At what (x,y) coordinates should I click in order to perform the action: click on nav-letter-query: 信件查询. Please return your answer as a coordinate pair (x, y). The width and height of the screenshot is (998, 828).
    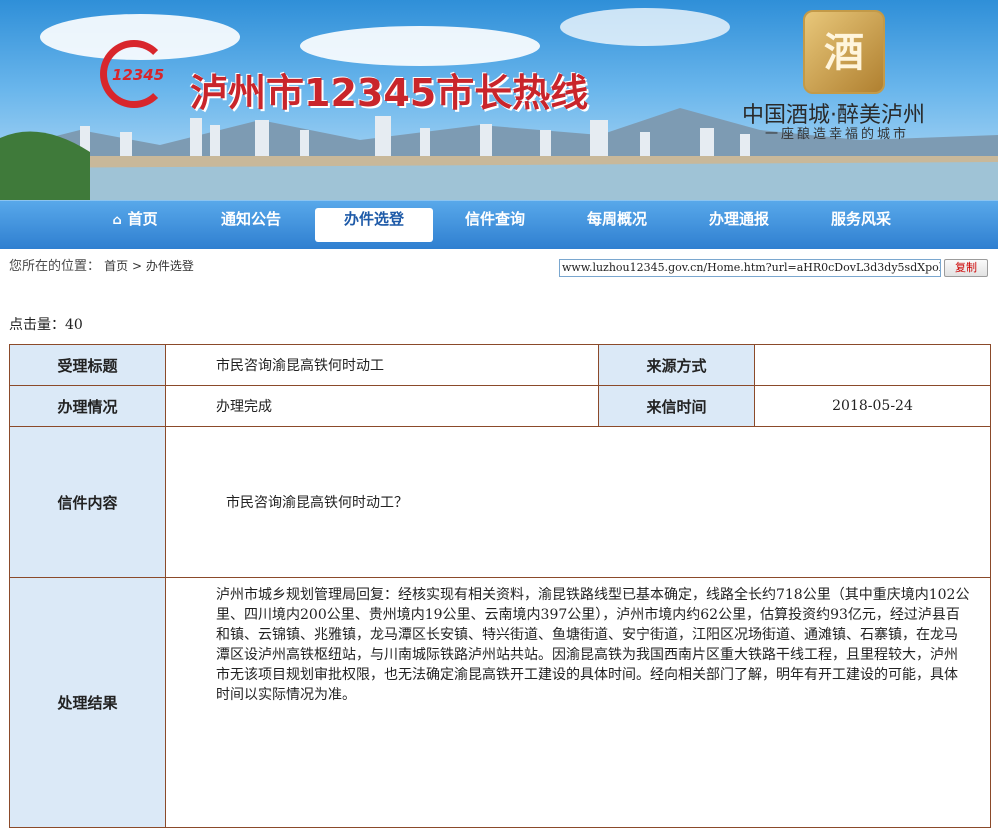
    Looking at the image, I should click on (495, 225).